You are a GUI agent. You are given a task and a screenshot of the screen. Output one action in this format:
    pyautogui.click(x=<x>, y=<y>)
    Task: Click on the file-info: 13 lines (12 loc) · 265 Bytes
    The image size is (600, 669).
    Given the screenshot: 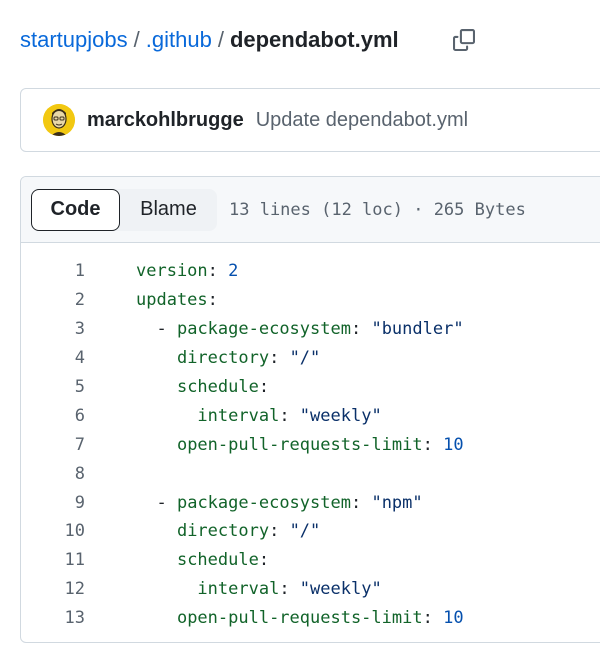 What is the action you would take?
    pyautogui.click(x=377, y=209)
    